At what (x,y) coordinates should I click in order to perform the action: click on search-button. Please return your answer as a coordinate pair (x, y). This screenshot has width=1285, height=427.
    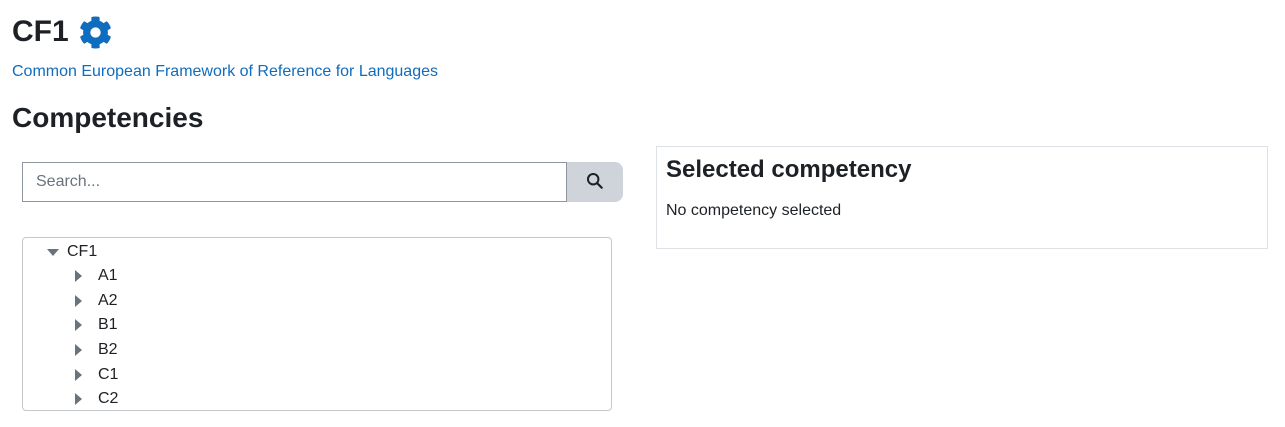
    Looking at the image, I should click on (595, 182).